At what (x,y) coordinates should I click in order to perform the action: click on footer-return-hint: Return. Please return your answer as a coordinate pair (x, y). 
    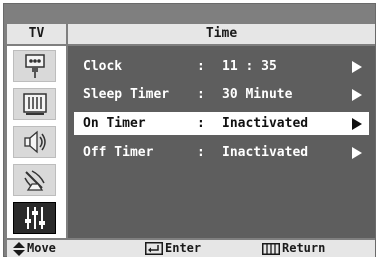
    Looking at the image, I should click on (293, 248).